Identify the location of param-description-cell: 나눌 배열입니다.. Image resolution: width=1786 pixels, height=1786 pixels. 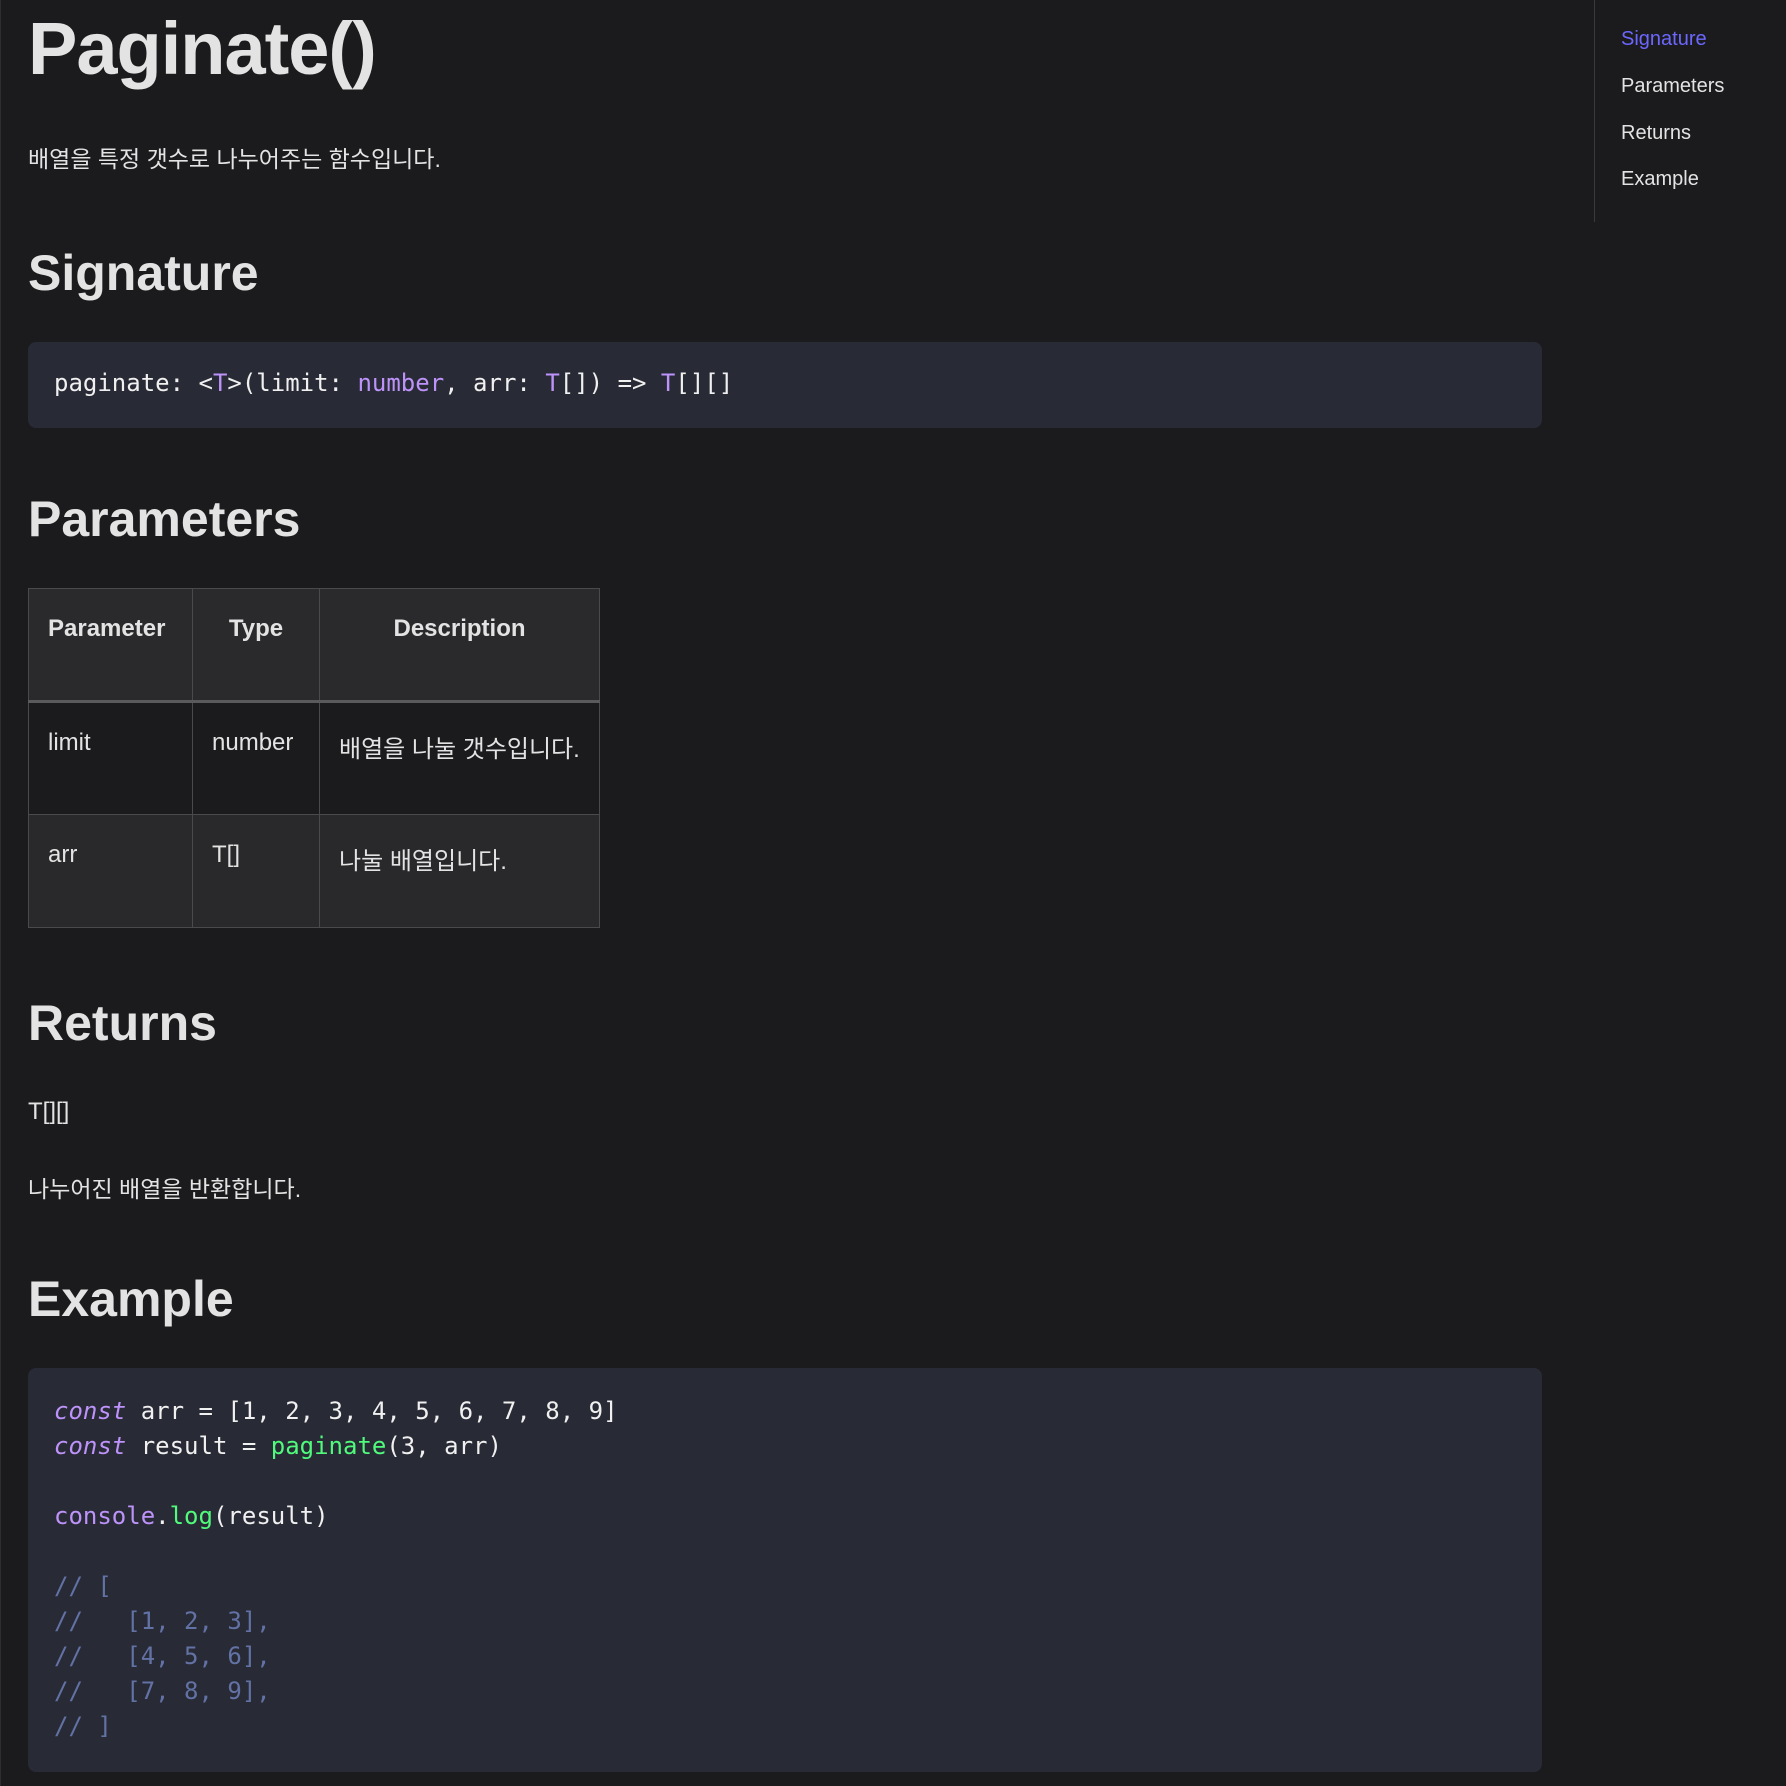
(459, 871).